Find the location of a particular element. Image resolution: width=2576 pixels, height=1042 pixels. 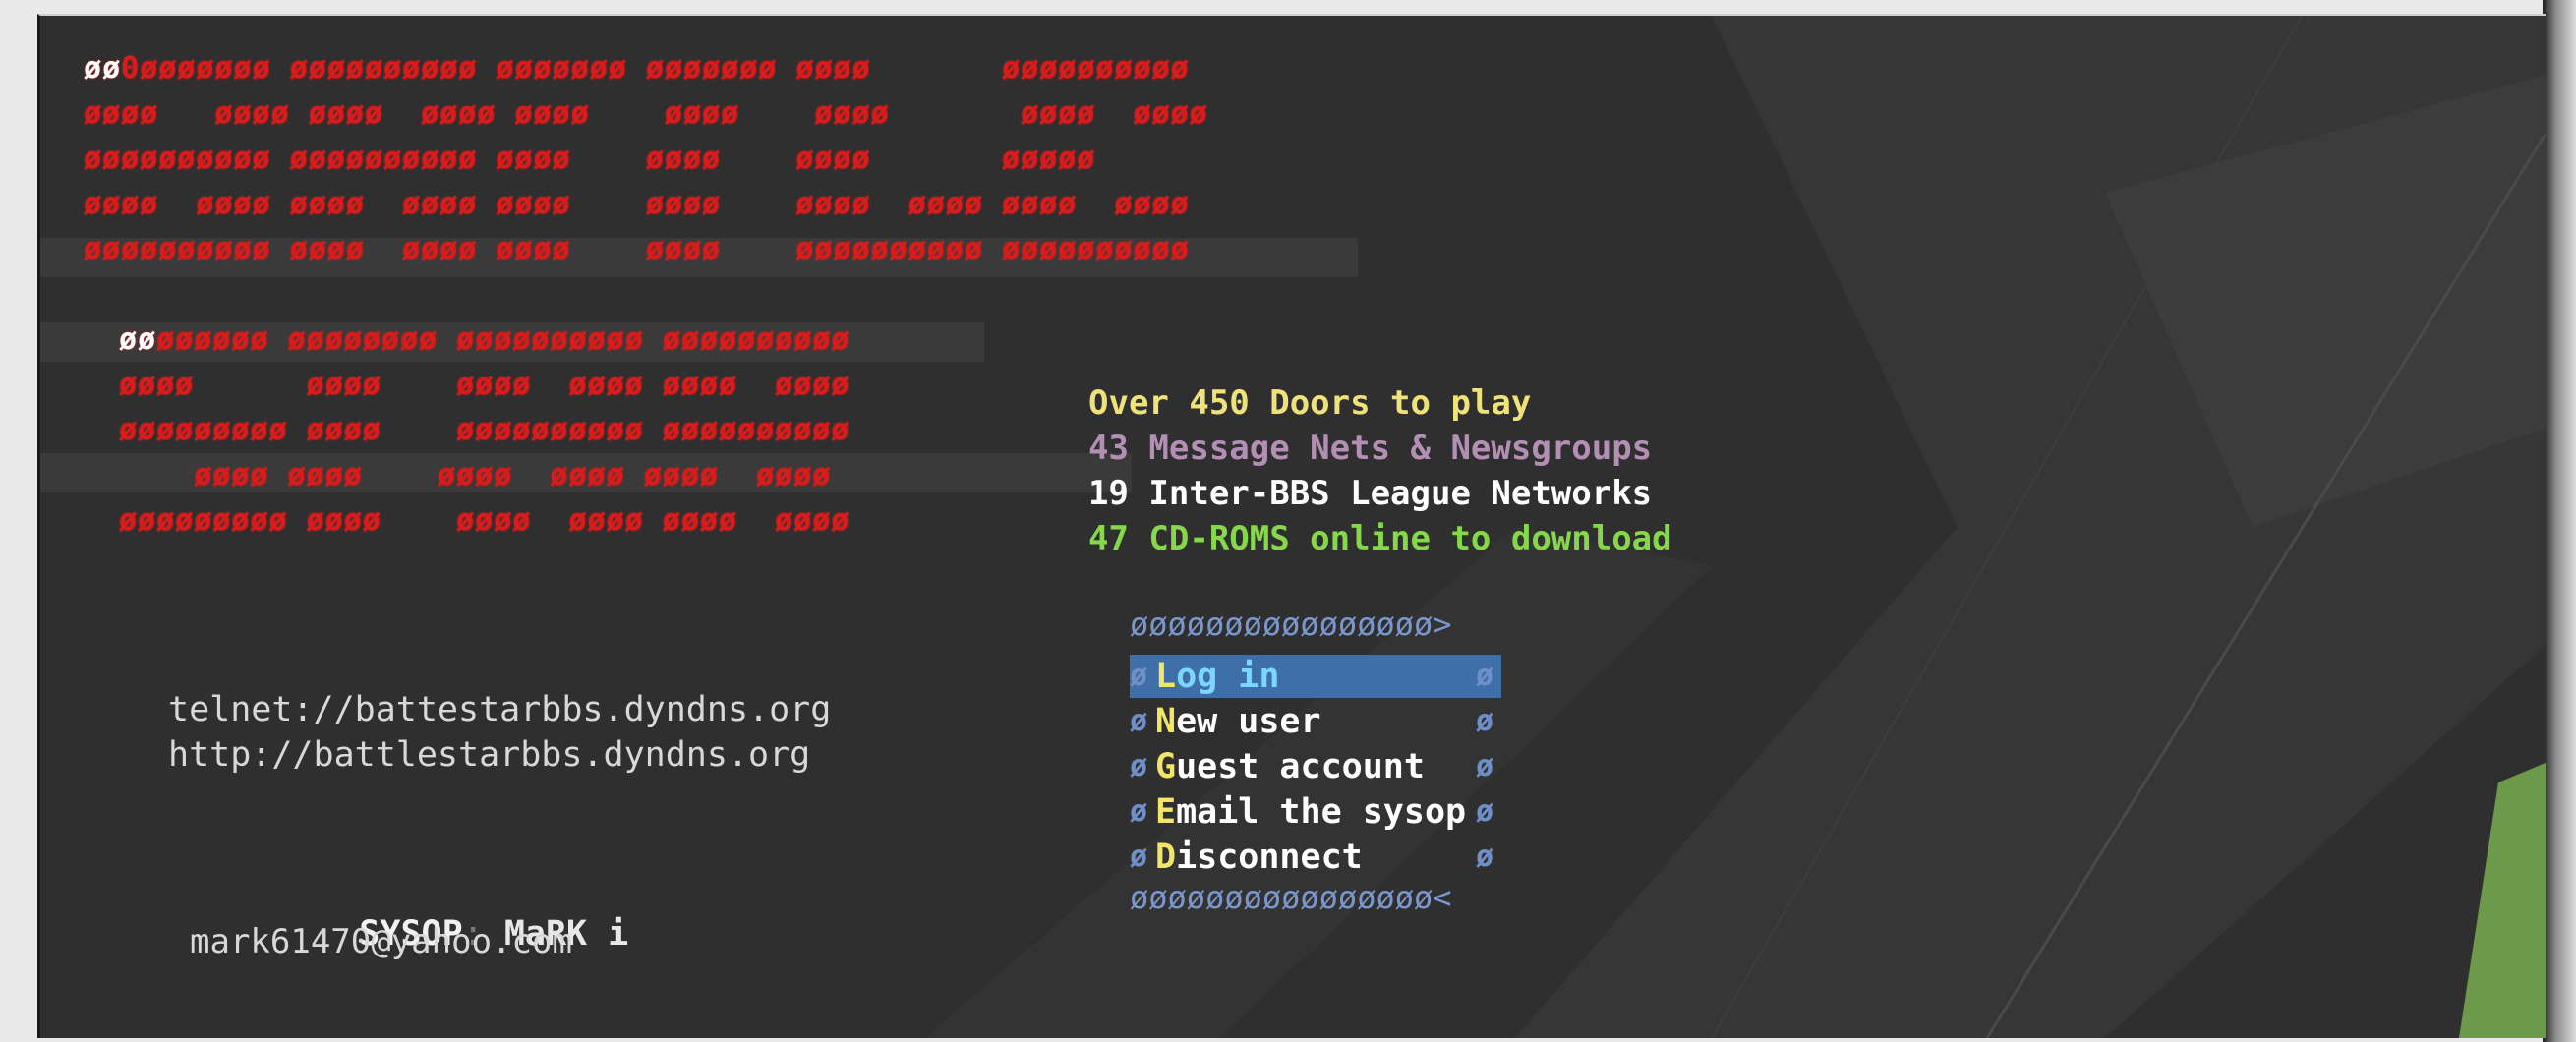

telnet-url: telnet://battestarbbs.dyndns.org is located at coordinates (499, 709).